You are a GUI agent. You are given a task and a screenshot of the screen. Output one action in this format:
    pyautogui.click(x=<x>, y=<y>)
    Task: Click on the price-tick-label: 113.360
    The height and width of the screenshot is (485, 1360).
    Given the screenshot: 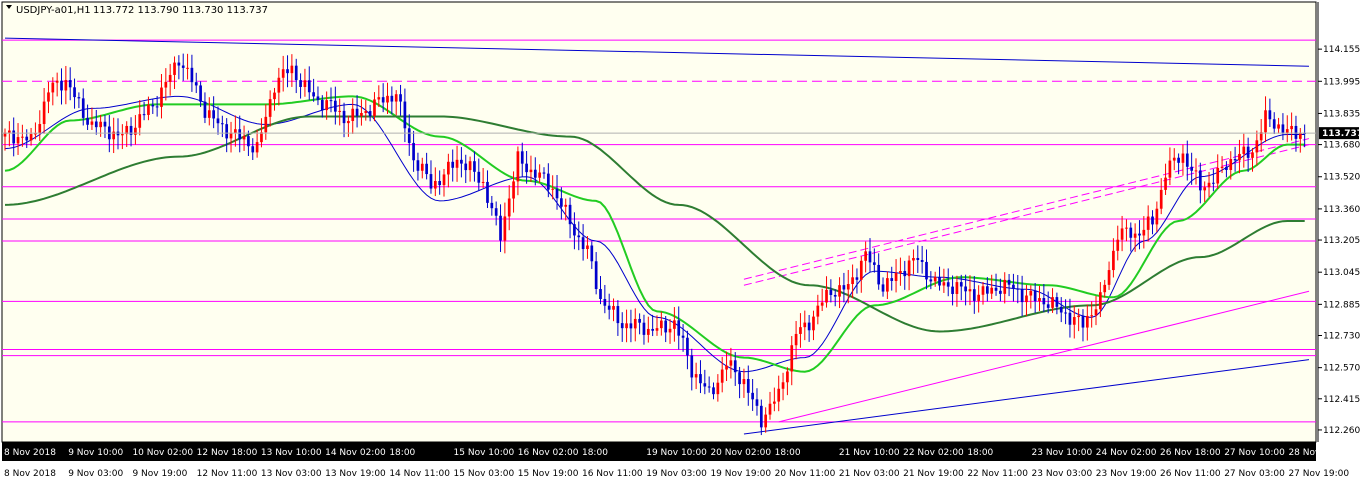 What is the action you would take?
    pyautogui.click(x=1341, y=210)
    